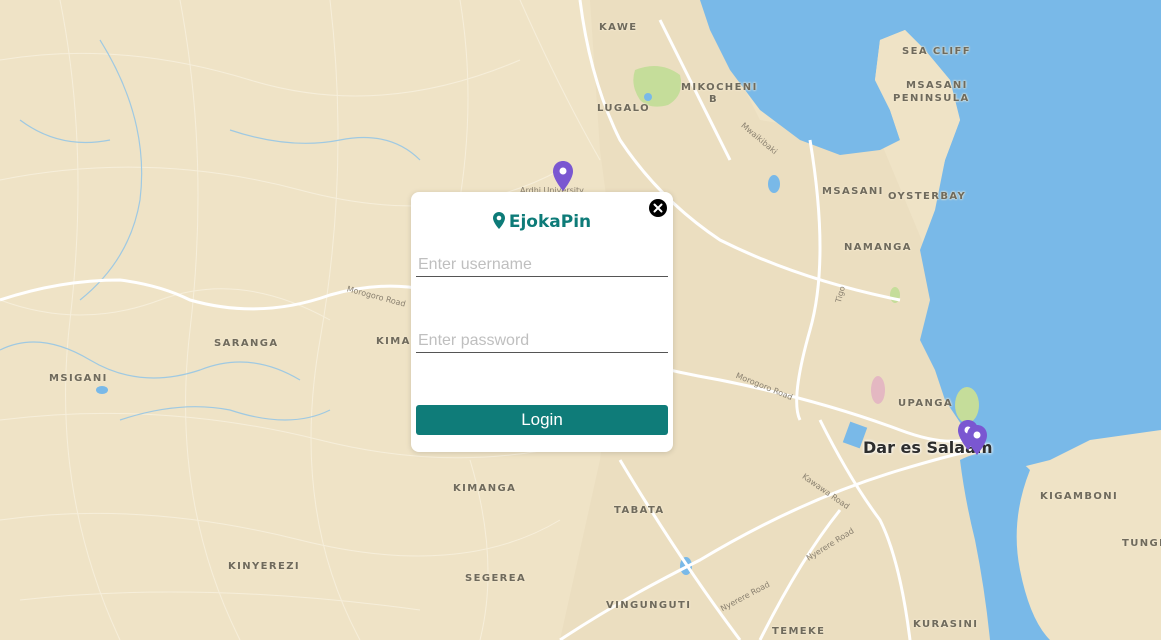 The width and height of the screenshot is (1161, 640). What do you see at coordinates (719, 87) in the screenshot?
I see `place-label: MIKOCHENI` at bounding box center [719, 87].